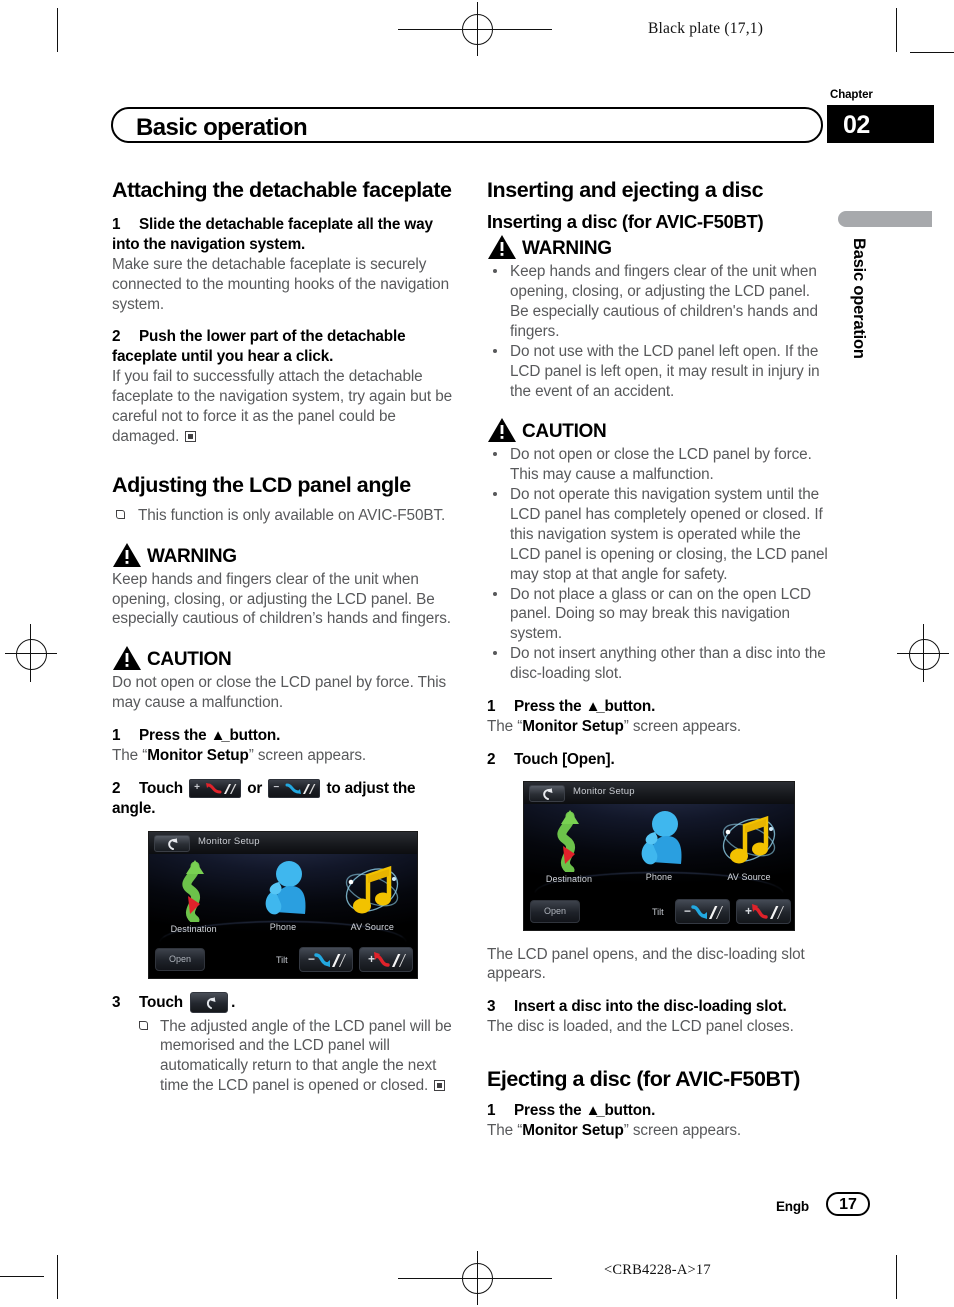 The height and width of the screenshot is (1307, 954). What do you see at coordinates (282, 658) in the screenshot?
I see `caution-heading-left: CAUTION` at bounding box center [282, 658].